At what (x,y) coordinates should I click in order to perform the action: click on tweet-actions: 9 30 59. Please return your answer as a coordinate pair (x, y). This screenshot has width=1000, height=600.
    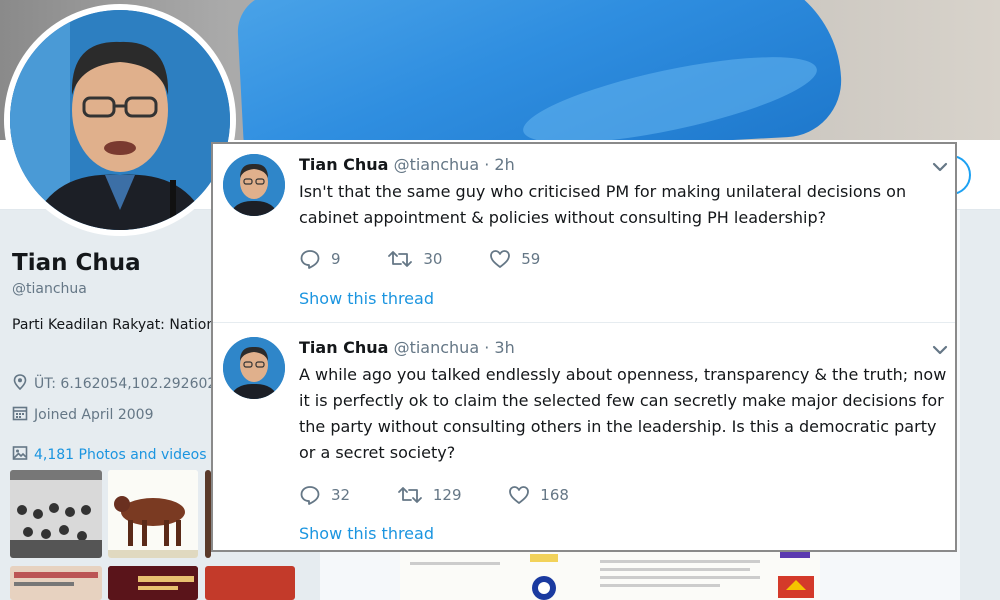
    Looking at the image, I should click on (440, 261).